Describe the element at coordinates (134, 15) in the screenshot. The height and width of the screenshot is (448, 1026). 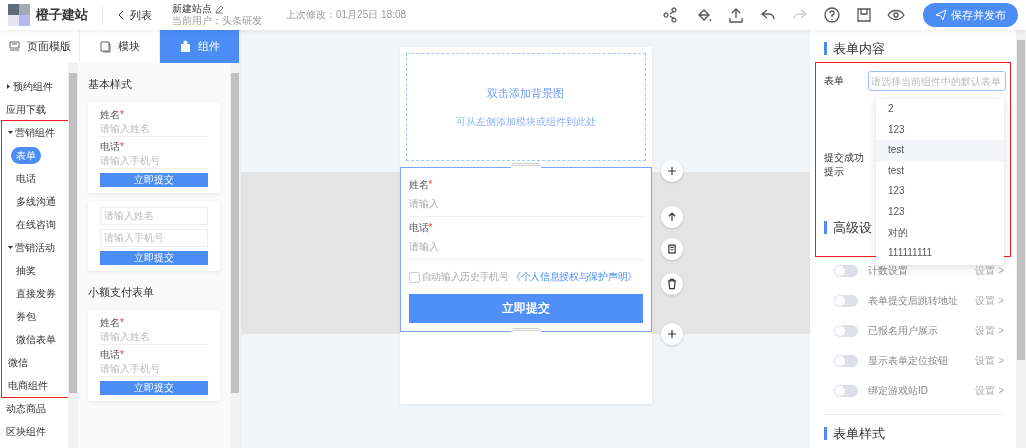
I see `back-link: 列表` at that location.